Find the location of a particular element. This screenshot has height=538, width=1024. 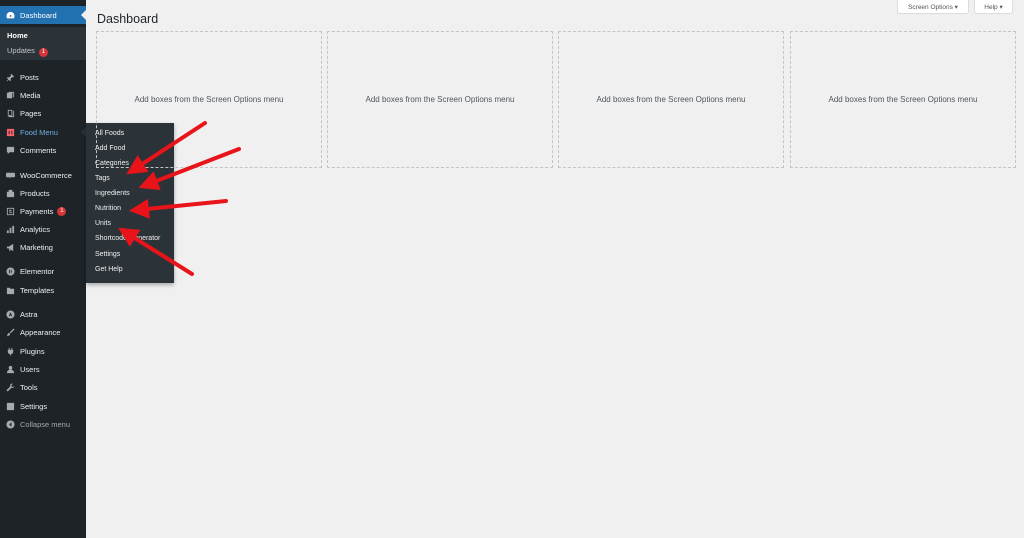

sidebar-label: Settings is located at coordinates (34, 406).